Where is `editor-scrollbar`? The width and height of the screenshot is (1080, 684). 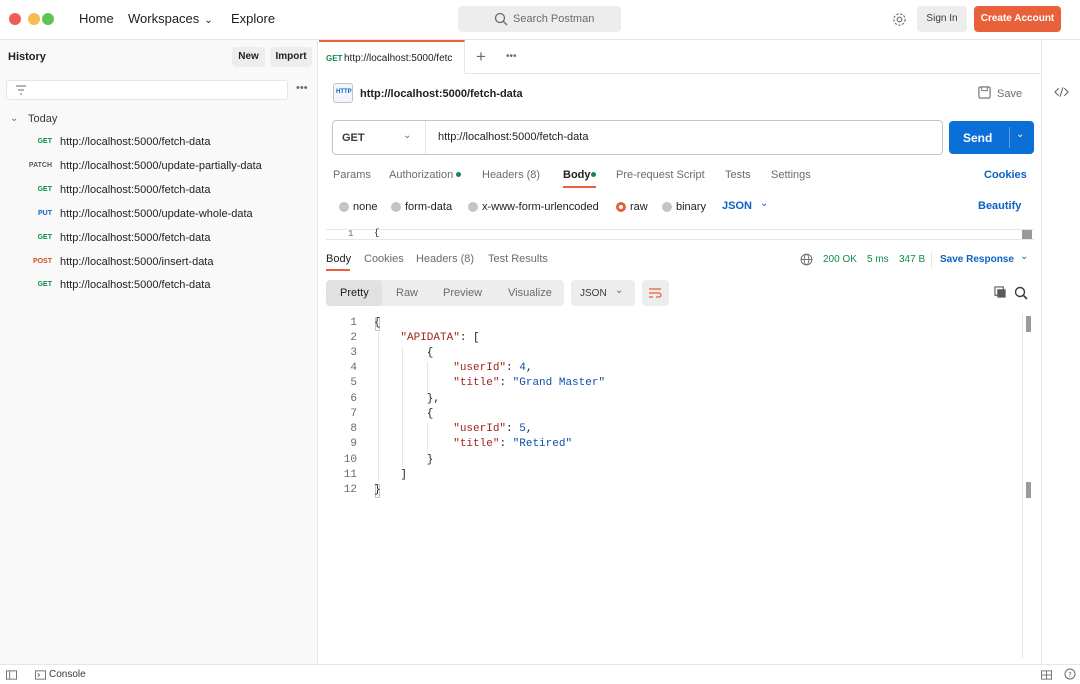 editor-scrollbar is located at coordinates (1027, 234).